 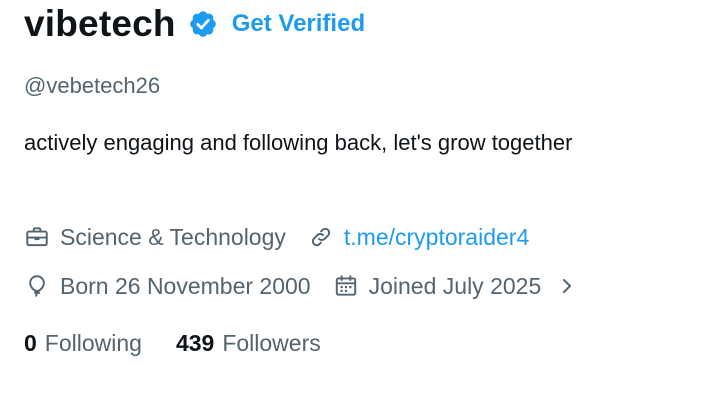 I want to click on link-icon, so click(x=321, y=237).